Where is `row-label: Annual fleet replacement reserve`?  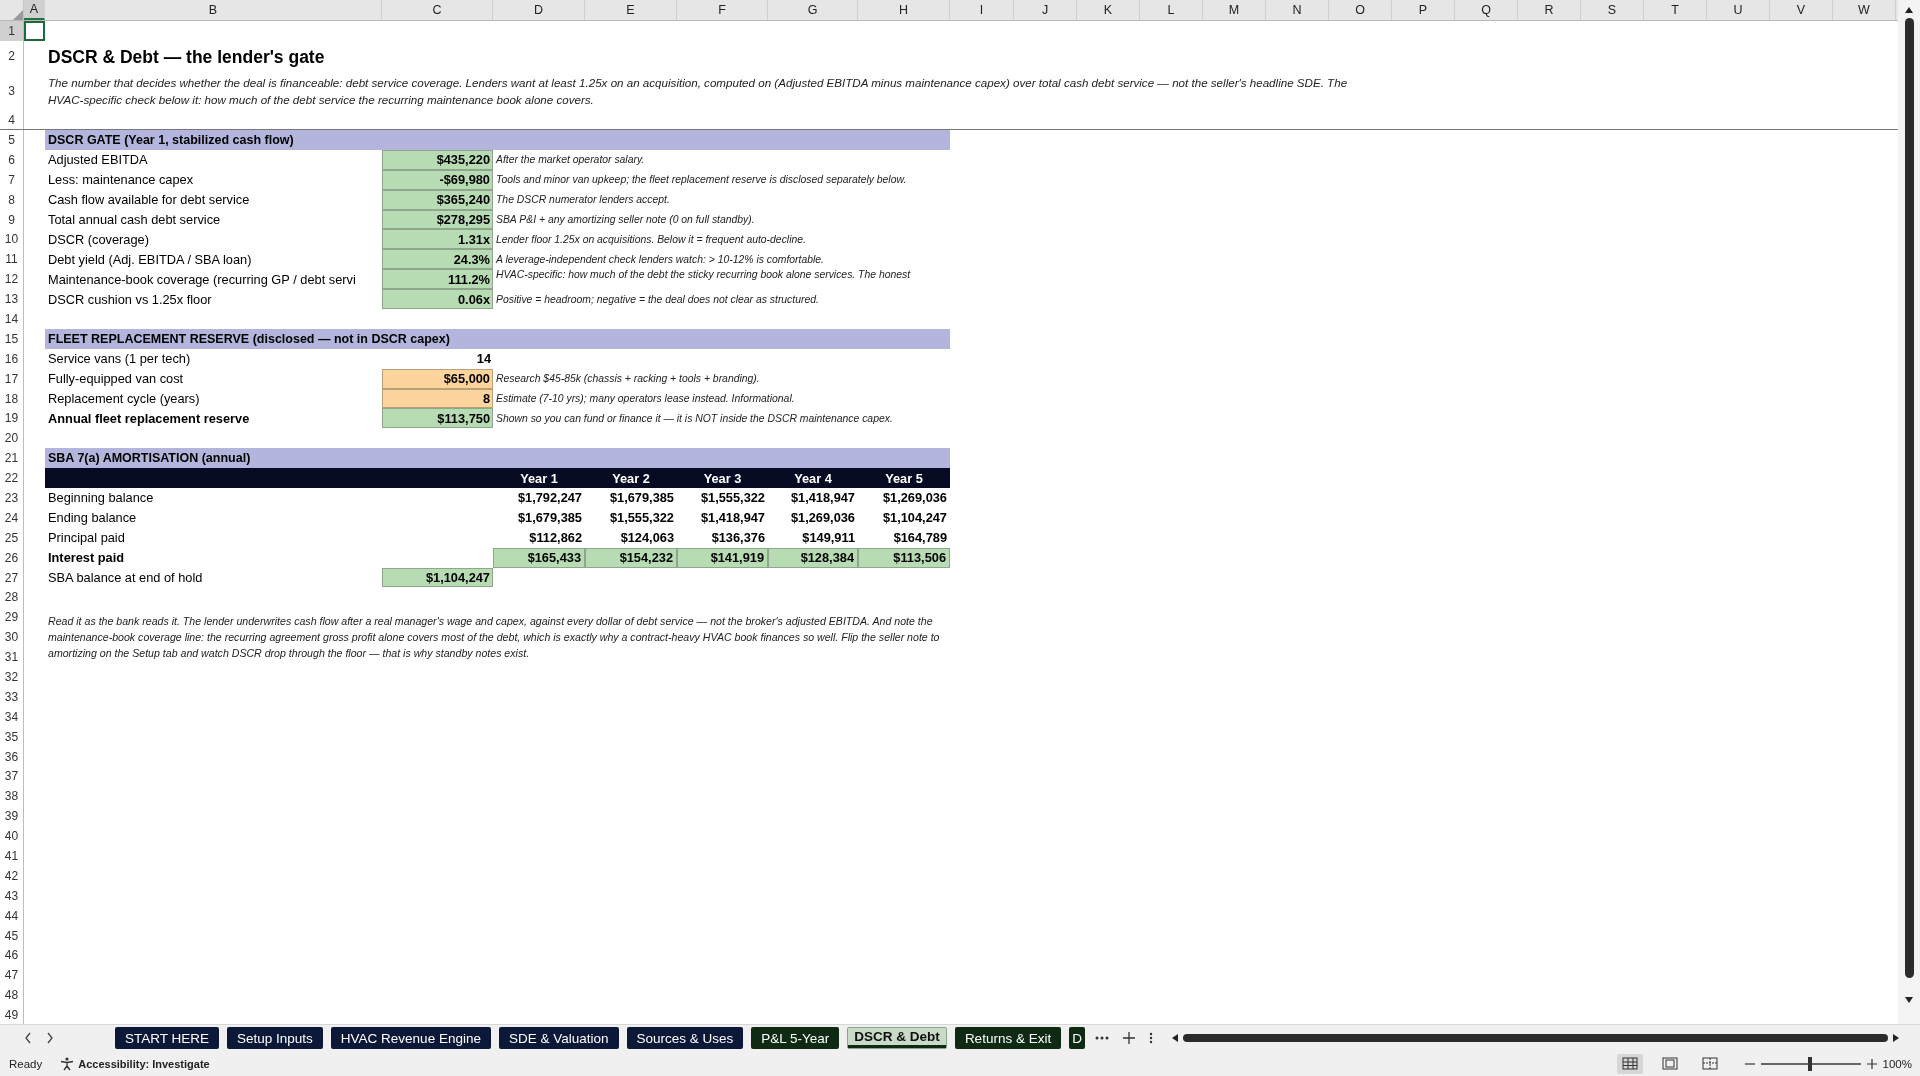 row-label: Annual fleet replacement reserve is located at coordinates (149, 418).